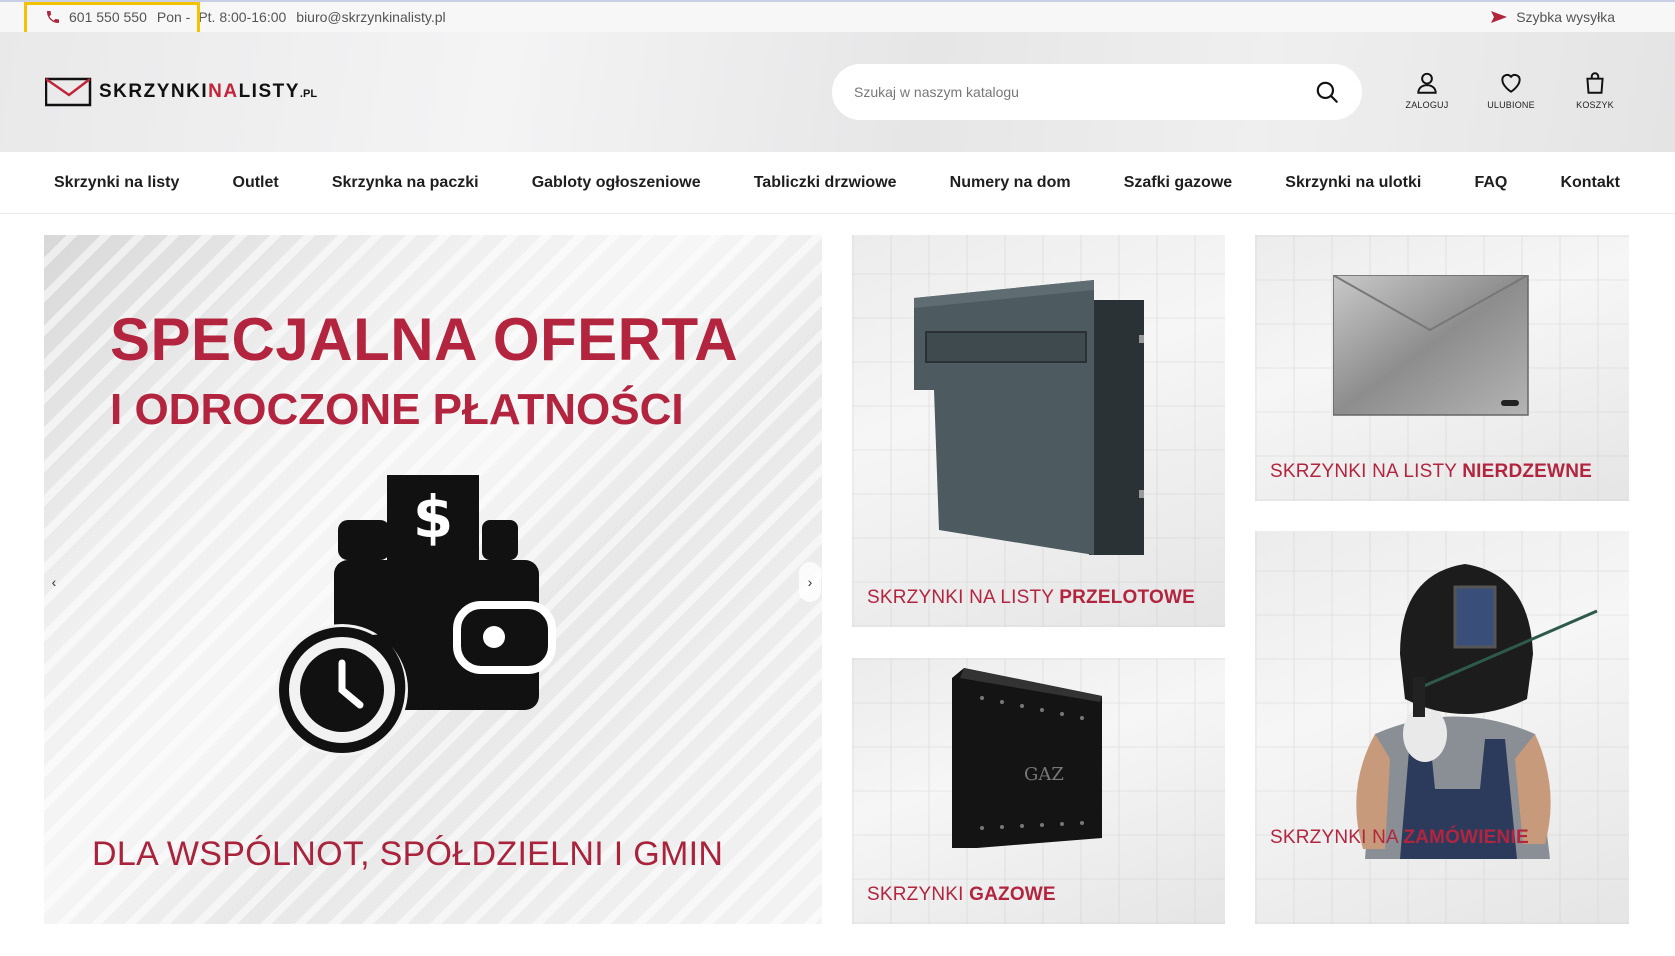 The width and height of the screenshot is (1675, 956). What do you see at coordinates (397, 409) in the screenshot?
I see `hero-subheadline: I ODROCZONE PŁATNOŚCI` at bounding box center [397, 409].